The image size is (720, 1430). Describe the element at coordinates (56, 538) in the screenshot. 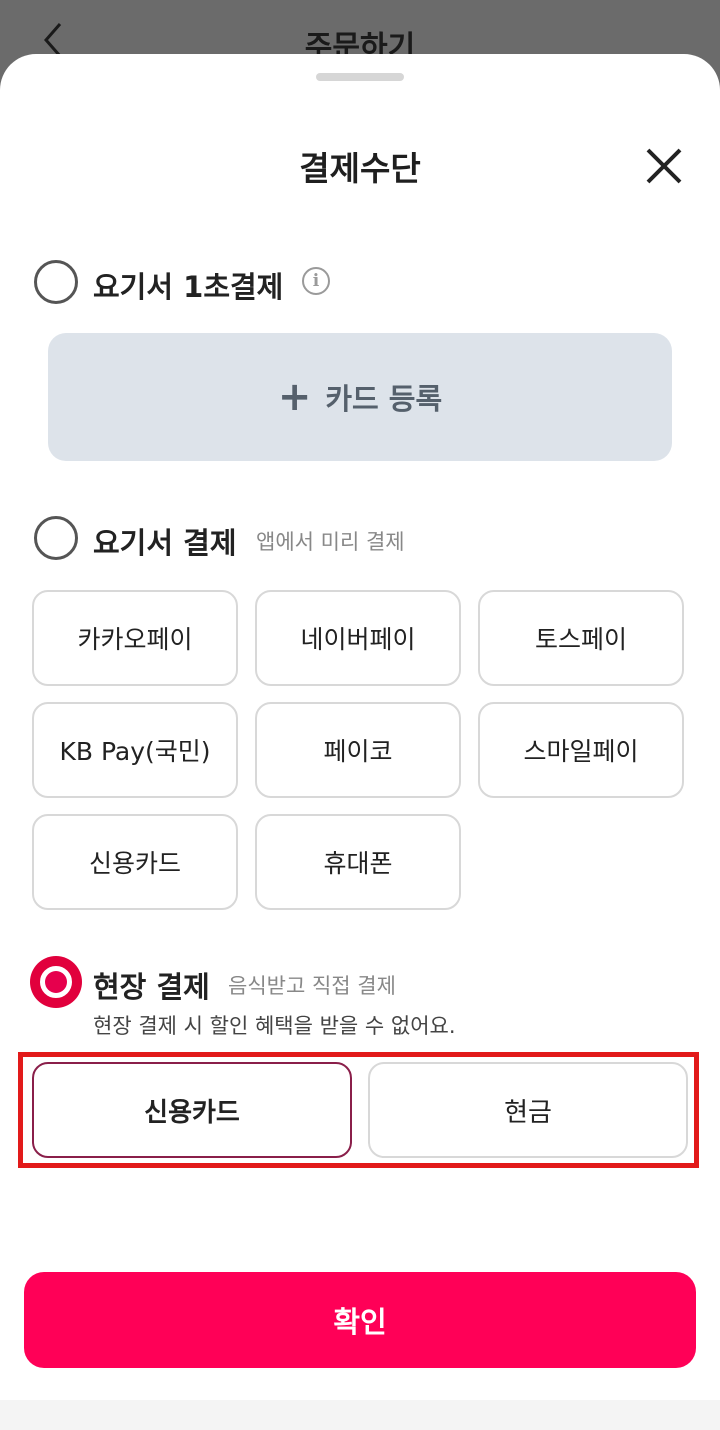

I see `radio-app-pay` at that location.